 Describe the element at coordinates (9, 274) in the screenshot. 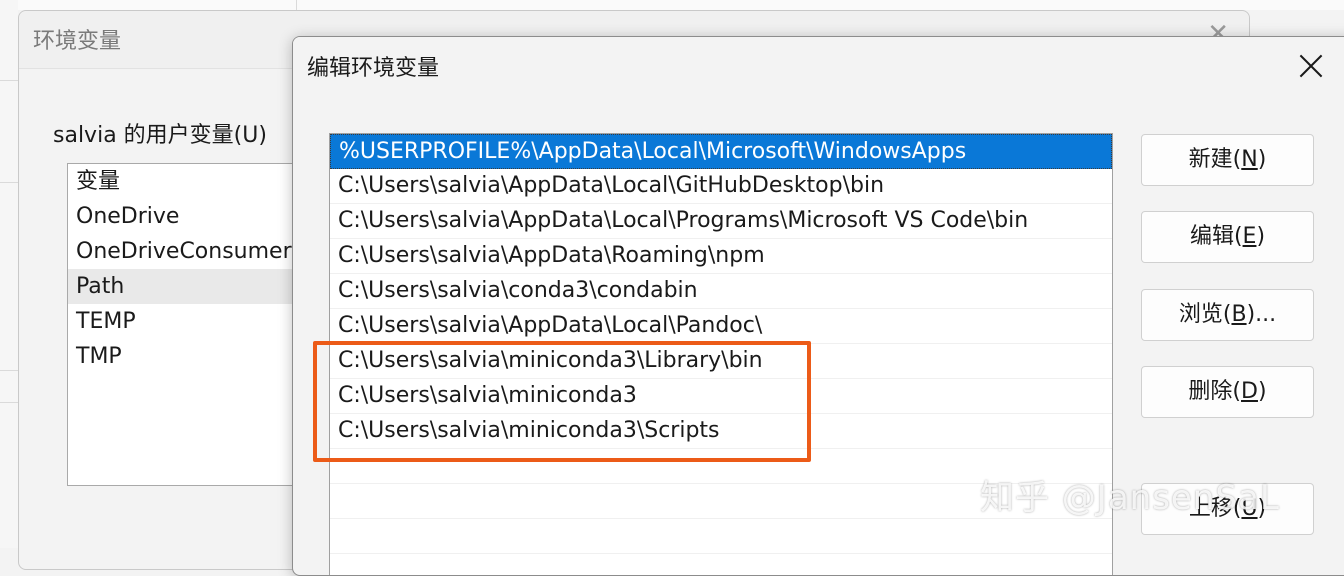

I see `background-left-strip` at that location.